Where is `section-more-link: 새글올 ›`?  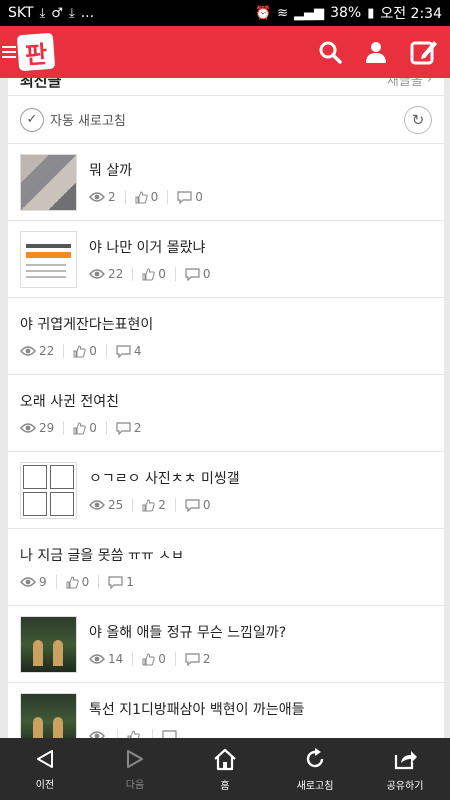 section-more-link: 새글올 › is located at coordinates (409, 83).